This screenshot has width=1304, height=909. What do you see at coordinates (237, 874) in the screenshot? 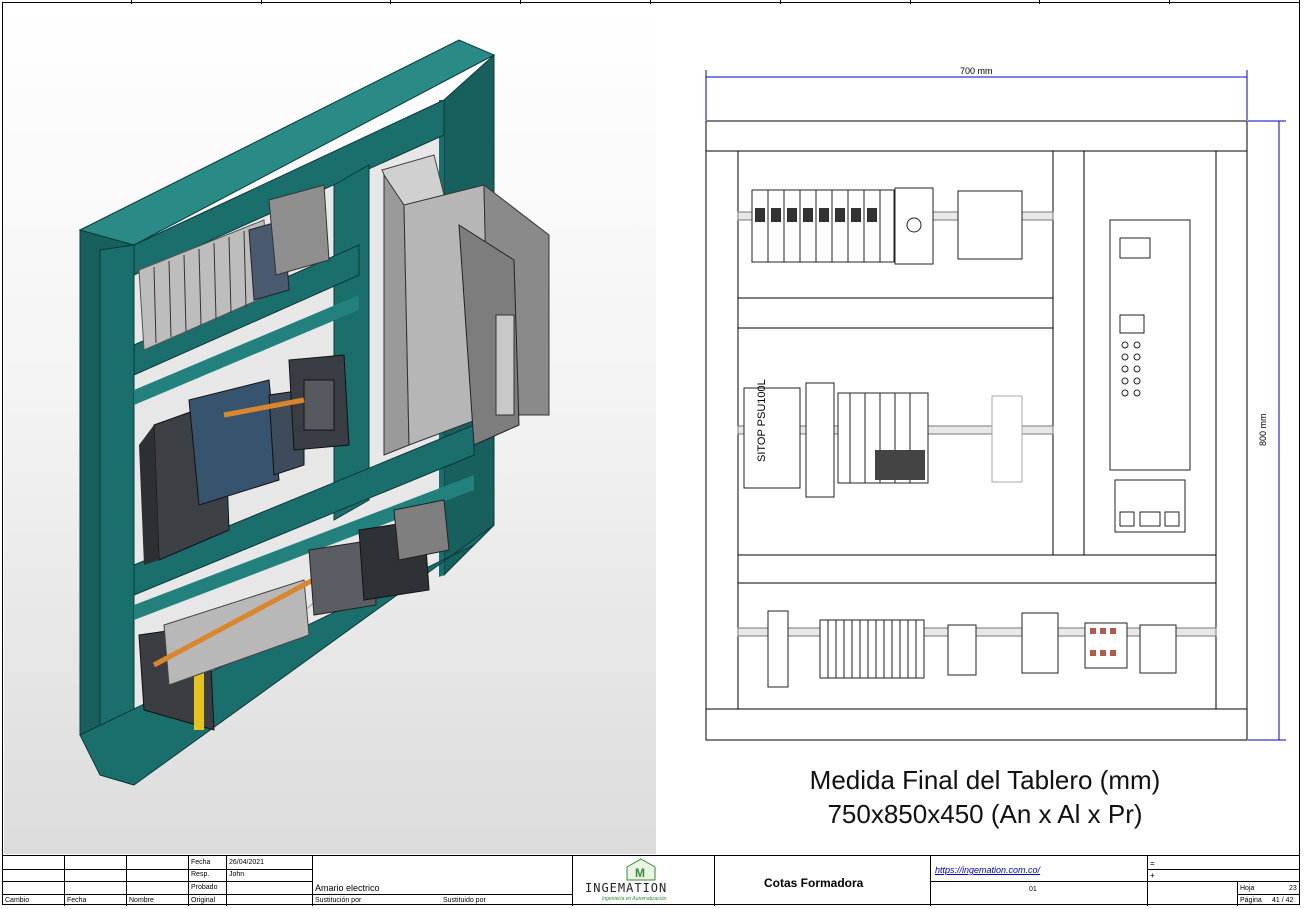
I see `resp-value: John` at bounding box center [237, 874].